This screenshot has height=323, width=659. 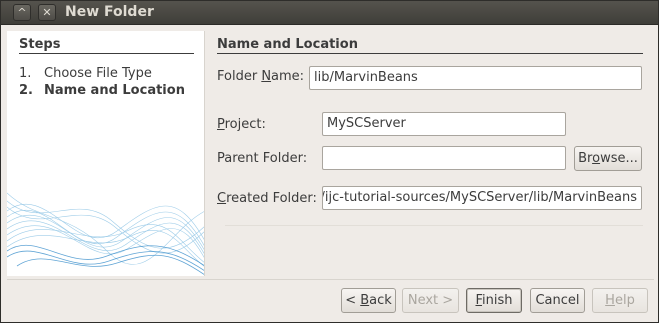 I want to click on steps-heading: Steps, so click(x=40, y=44).